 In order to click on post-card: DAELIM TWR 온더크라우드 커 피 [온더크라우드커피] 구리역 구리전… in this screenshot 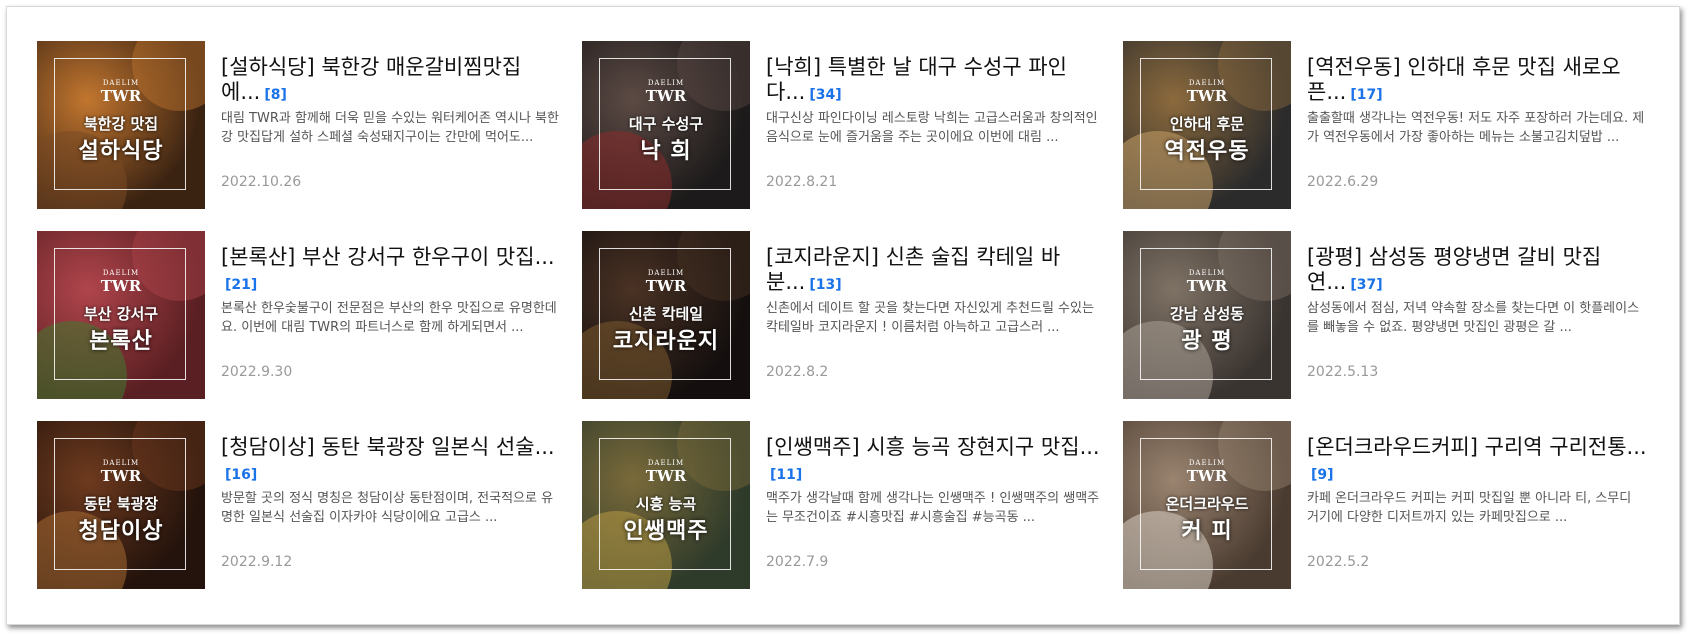, I will do `click(1393, 509)`.